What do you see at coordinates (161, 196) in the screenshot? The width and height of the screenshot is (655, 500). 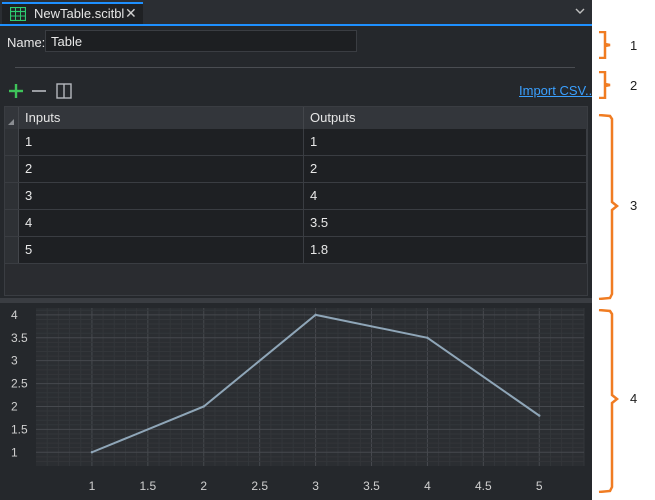 I see `table-cell: 3` at bounding box center [161, 196].